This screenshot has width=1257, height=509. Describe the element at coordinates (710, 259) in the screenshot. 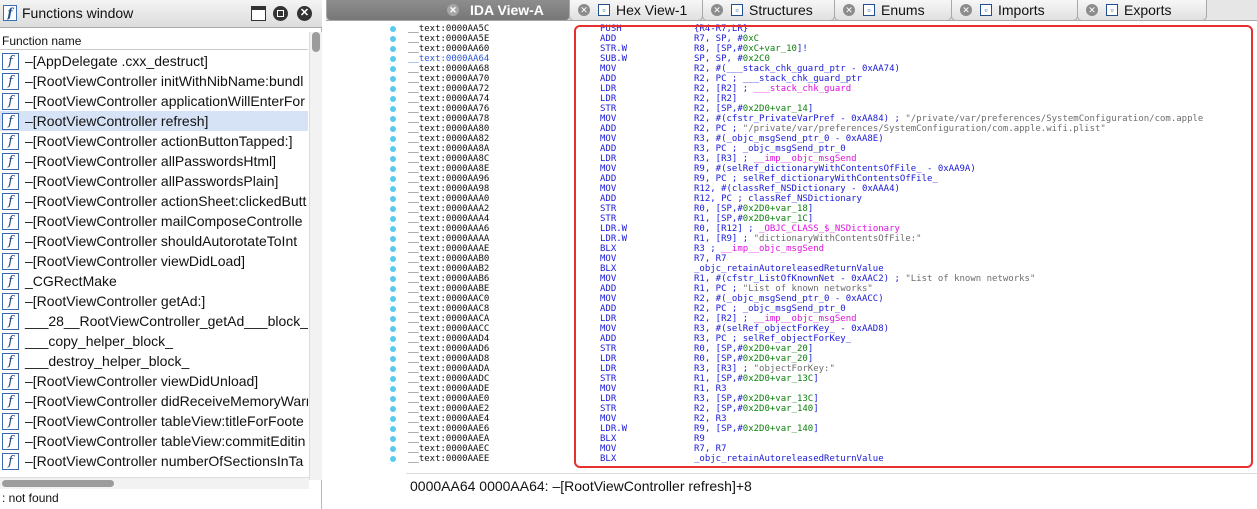

I see `instruction-operands: R7, R7` at that location.